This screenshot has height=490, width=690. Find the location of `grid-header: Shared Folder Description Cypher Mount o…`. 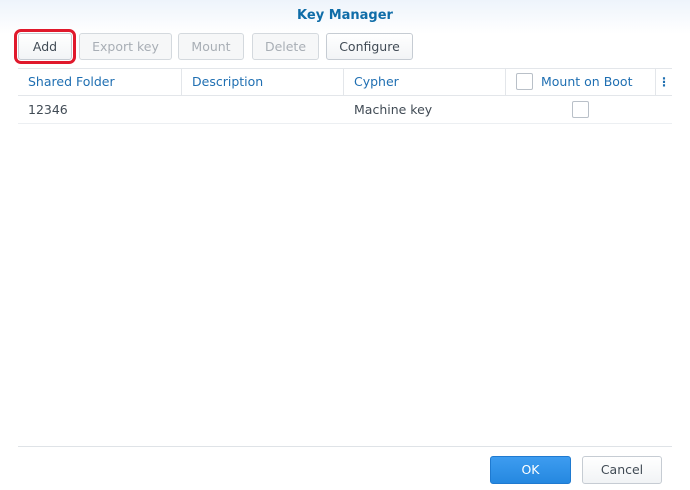

grid-header: Shared Folder Description Cypher Mount o… is located at coordinates (345, 82).